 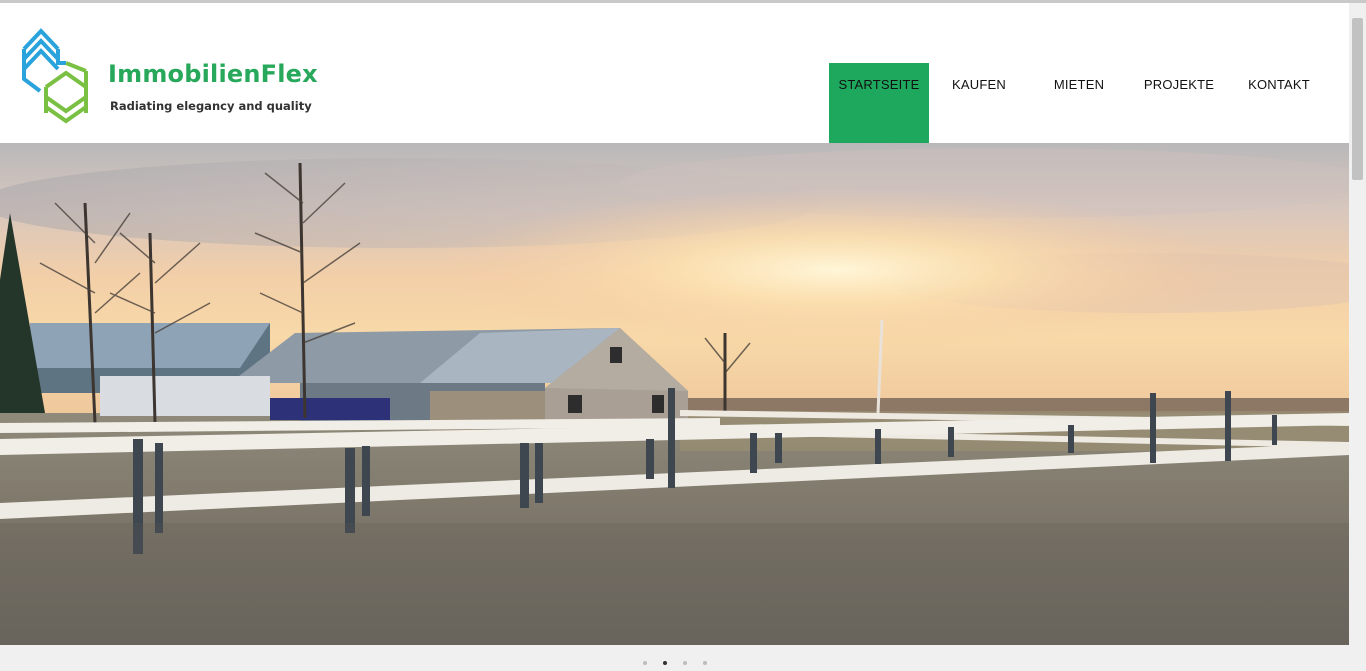 I want to click on brand-tagline: Radiating elegancy and quality, so click(x=211, y=106).